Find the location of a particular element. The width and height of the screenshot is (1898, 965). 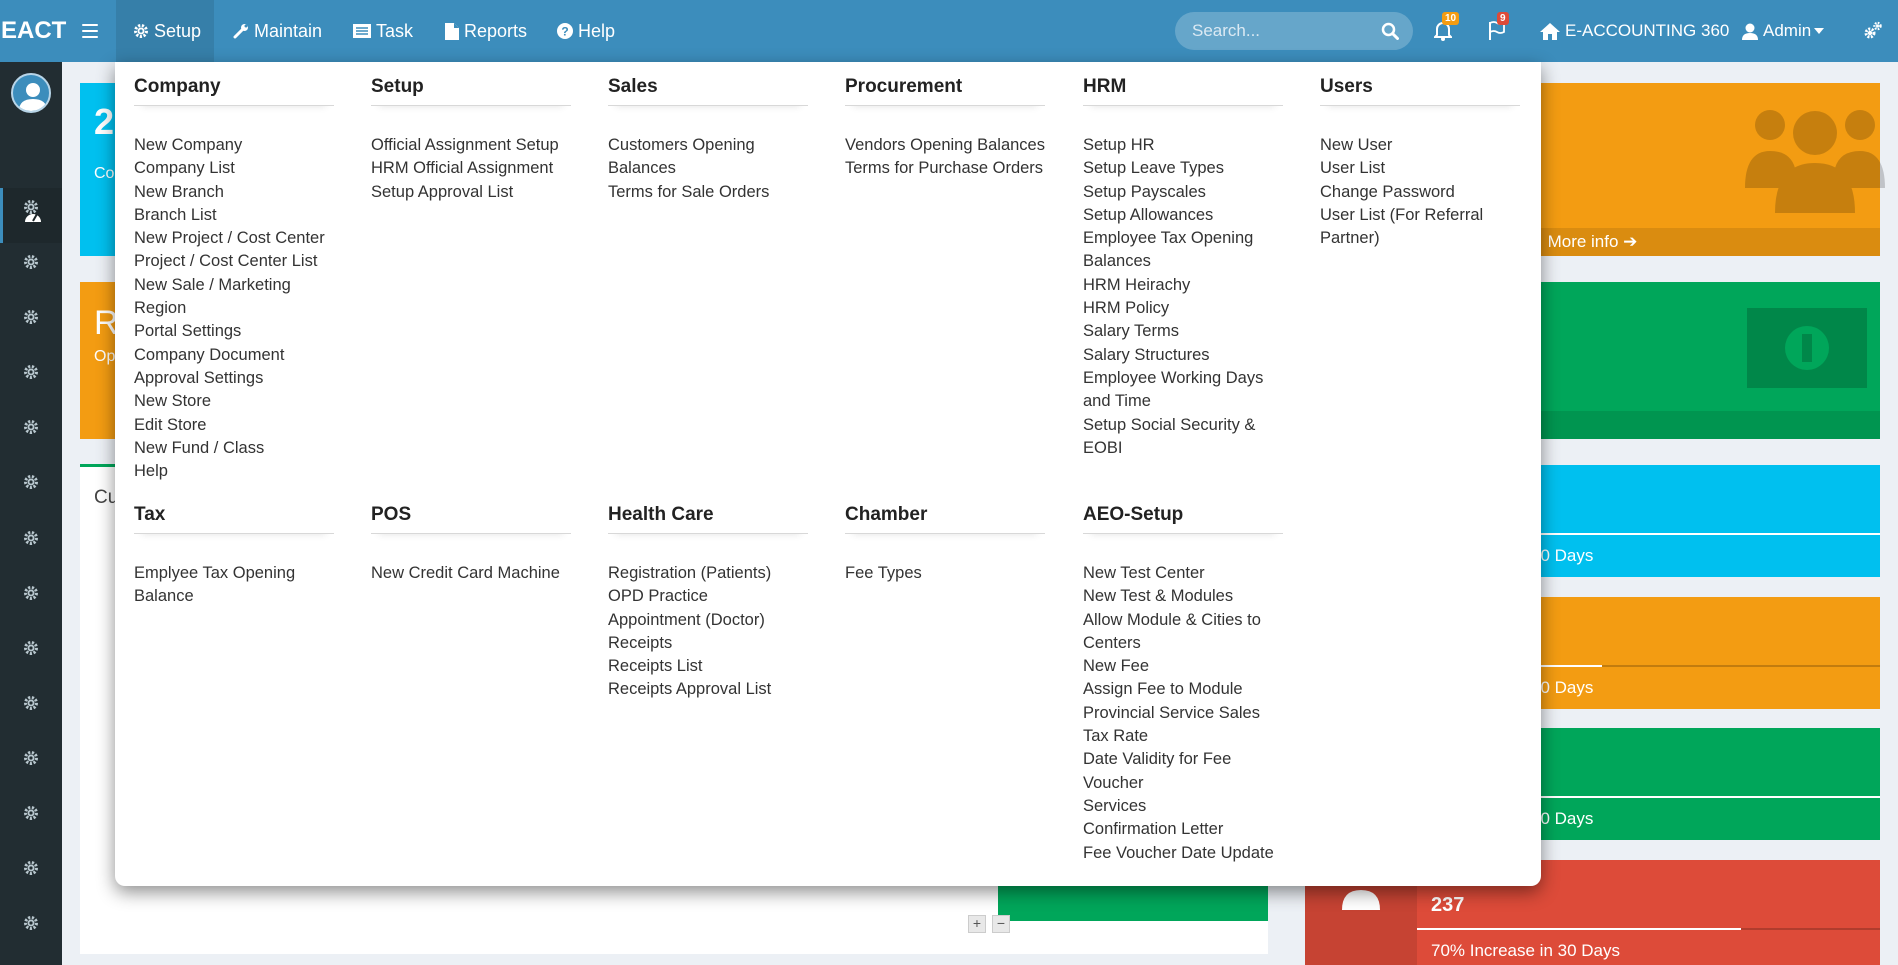

menu-item: New Branch is located at coordinates (234, 192).